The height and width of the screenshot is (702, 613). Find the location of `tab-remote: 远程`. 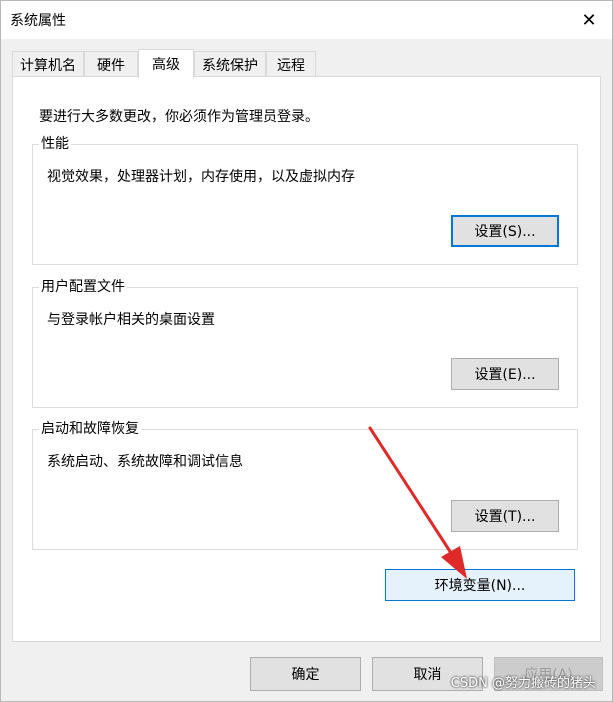

tab-remote: 远程 is located at coordinates (291, 64).